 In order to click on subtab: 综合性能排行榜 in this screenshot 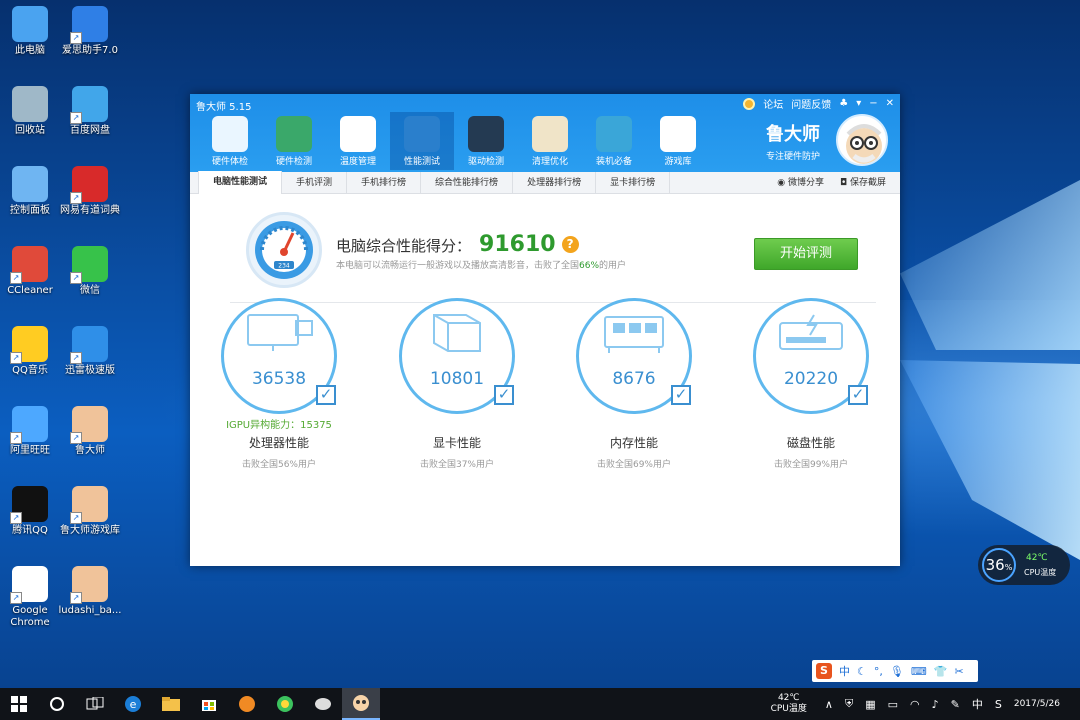, I will do `click(467, 182)`.